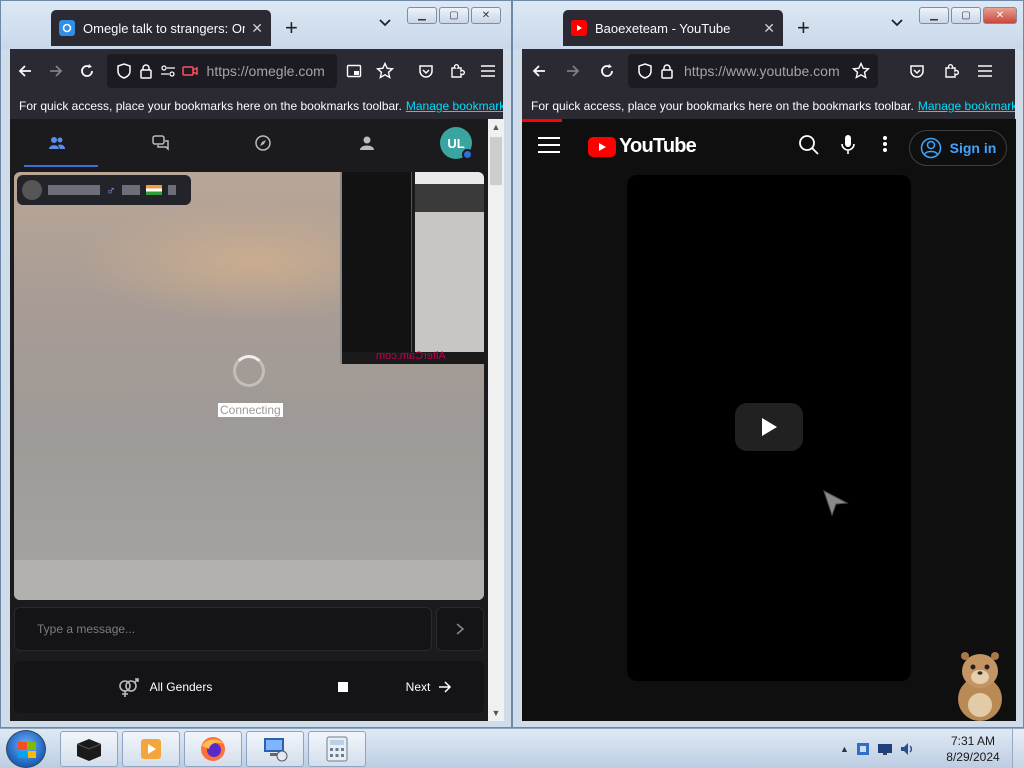  Describe the element at coordinates (460, 629) in the screenshot. I see `send-button` at that location.